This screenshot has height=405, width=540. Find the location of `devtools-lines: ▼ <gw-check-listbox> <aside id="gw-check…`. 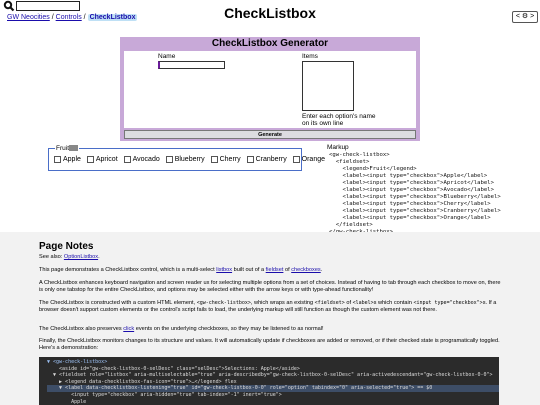

devtools-lines: ▼ <gw-check-listbox> <aside id="gw-check… is located at coordinates (269, 381).